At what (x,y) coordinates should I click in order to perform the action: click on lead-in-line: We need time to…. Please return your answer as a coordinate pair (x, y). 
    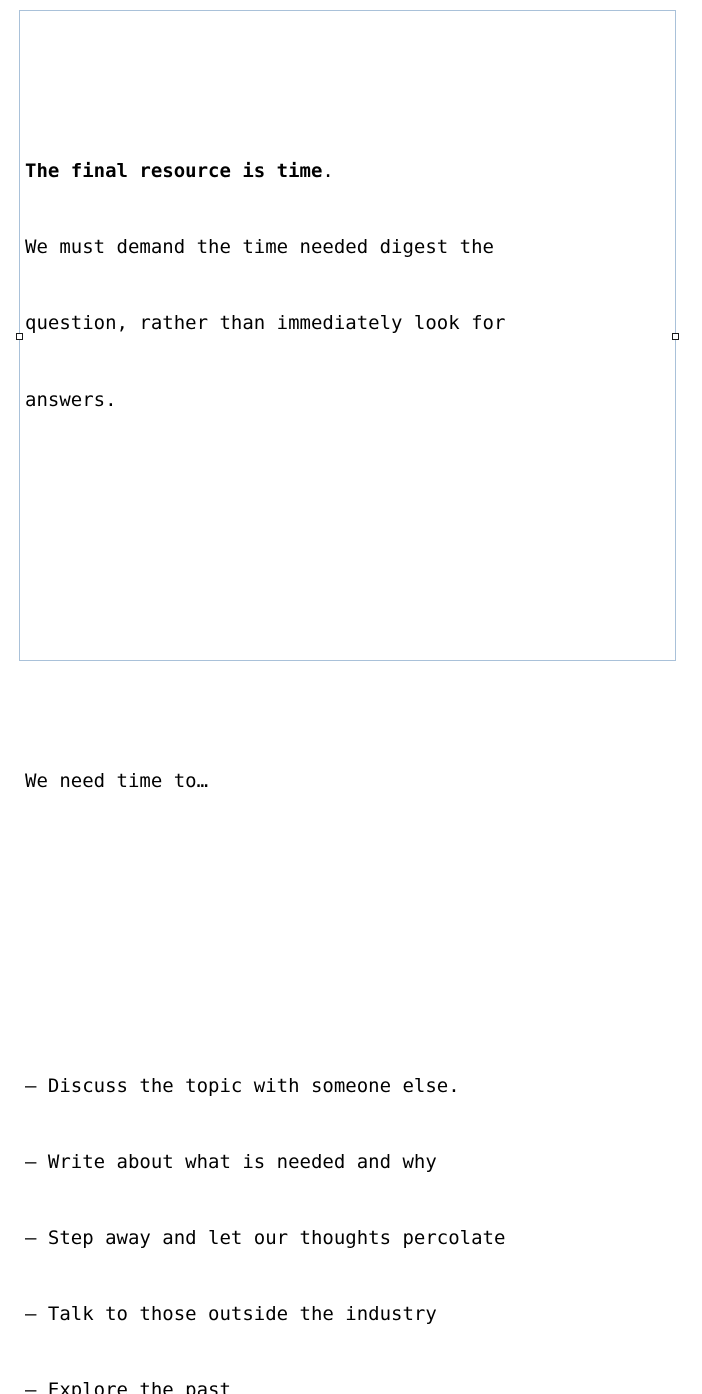
    Looking at the image, I should click on (117, 780).